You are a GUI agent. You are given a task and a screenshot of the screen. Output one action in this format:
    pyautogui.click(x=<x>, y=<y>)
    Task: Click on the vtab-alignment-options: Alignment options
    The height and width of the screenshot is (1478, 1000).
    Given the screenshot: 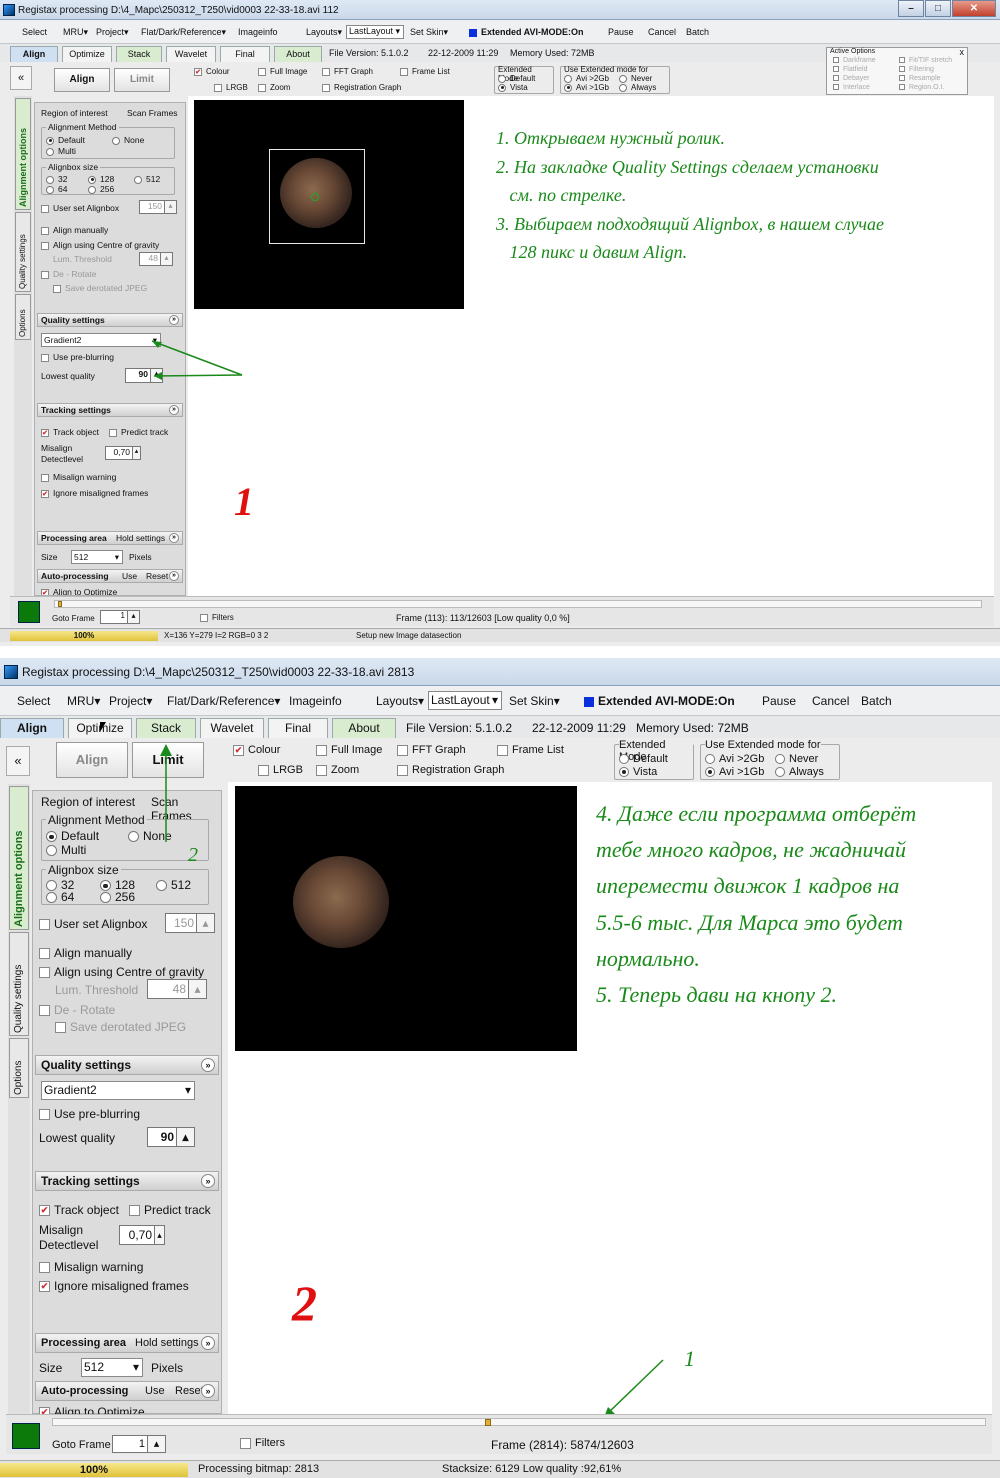 What is the action you would take?
    pyautogui.click(x=23, y=154)
    